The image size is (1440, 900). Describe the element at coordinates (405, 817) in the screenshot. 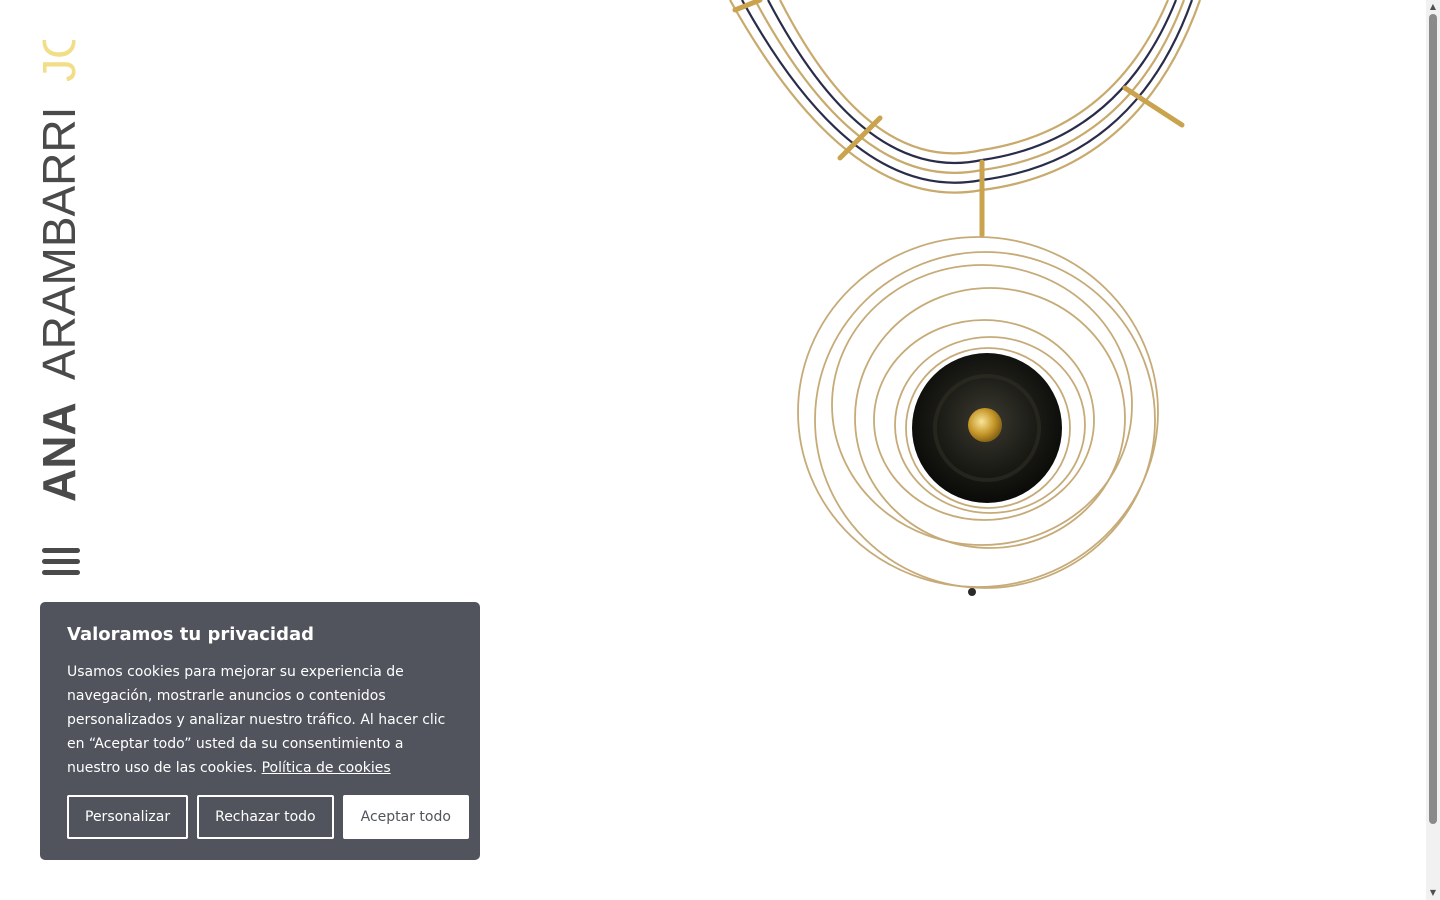

I see `accept-all-button: Aceptar todo` at that location.